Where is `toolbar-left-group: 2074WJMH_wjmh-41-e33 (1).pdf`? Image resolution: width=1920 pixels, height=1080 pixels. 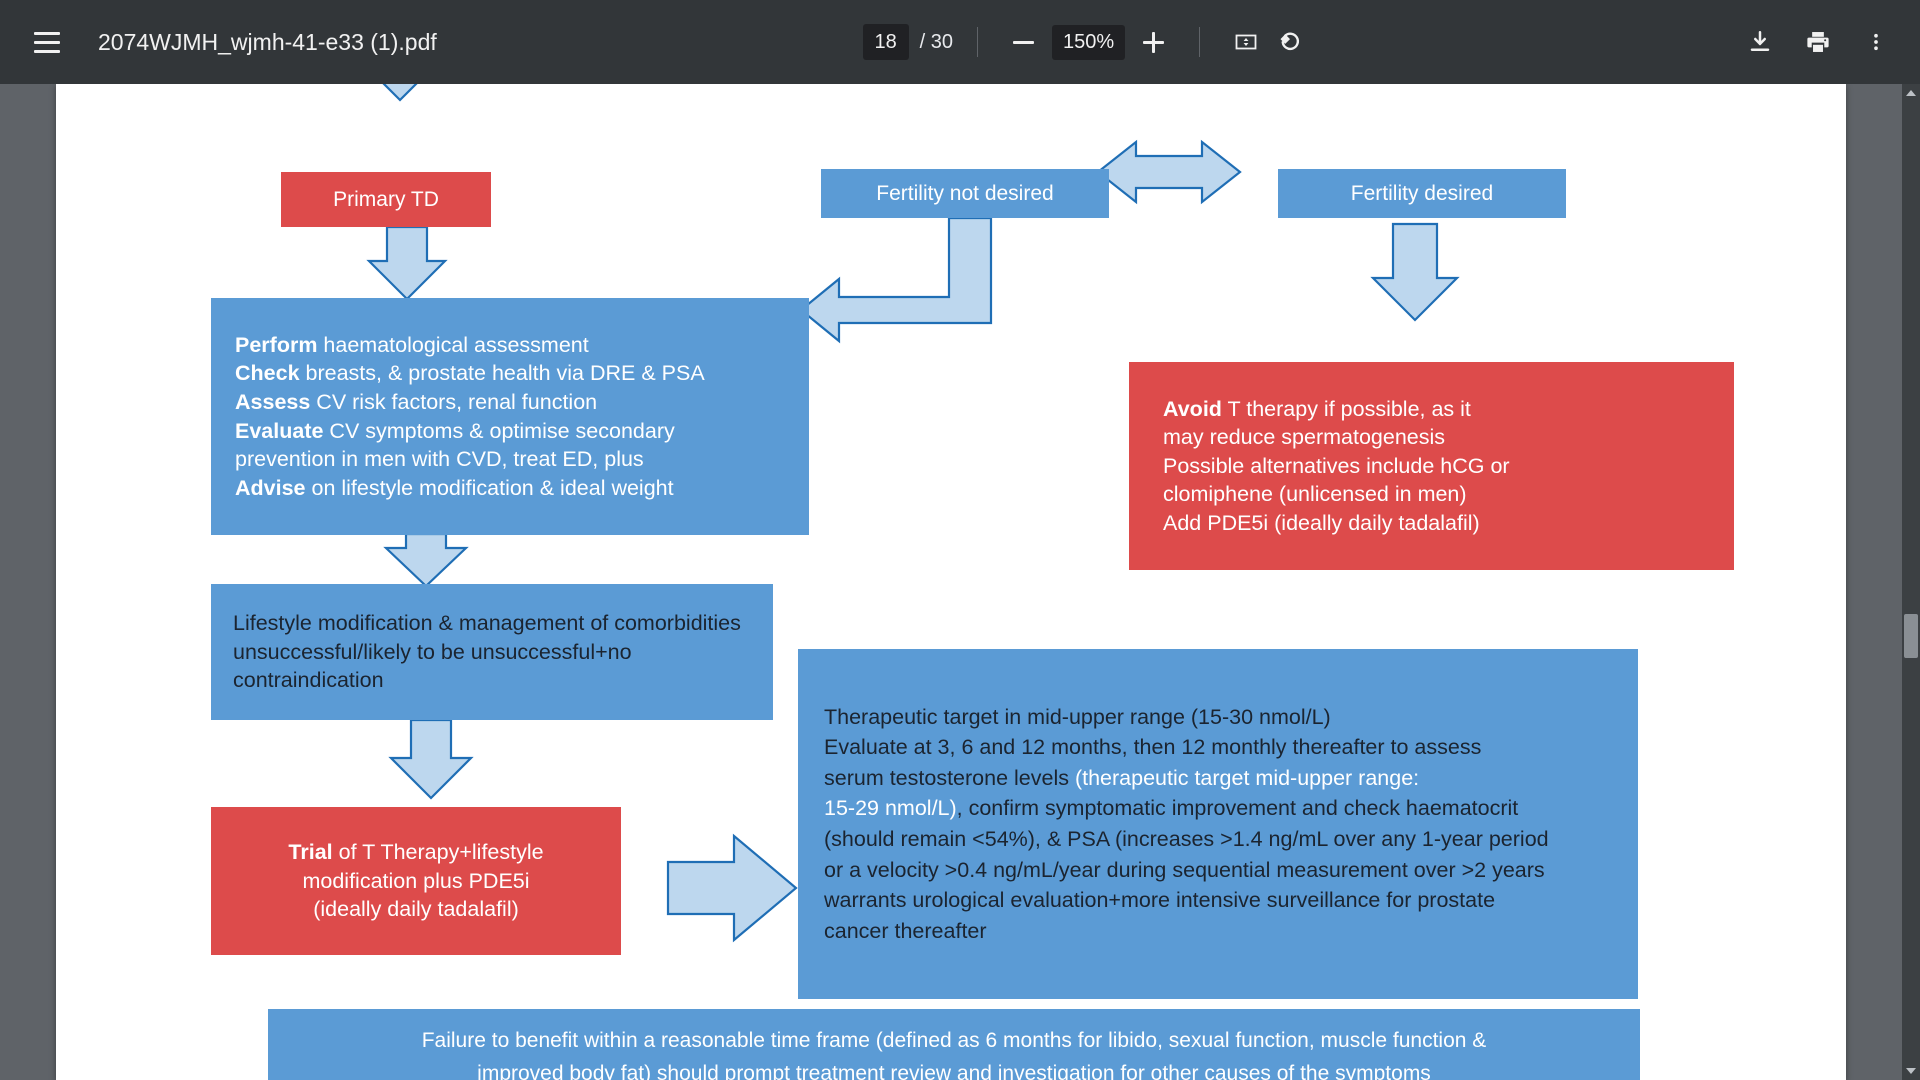
toolbar-left-group: 2074WJMH_wjmh-41-e33 (1).pdf is located at coordinates (218, 42).